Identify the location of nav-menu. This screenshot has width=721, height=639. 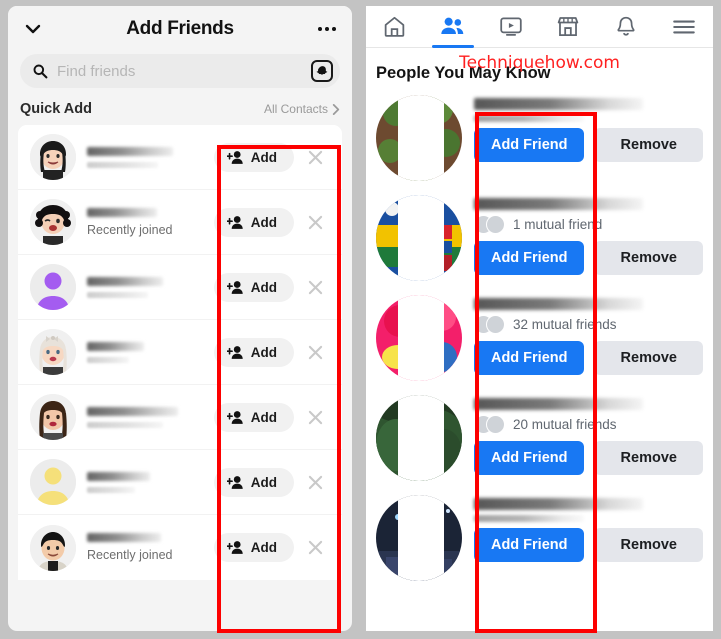
(684, 26).